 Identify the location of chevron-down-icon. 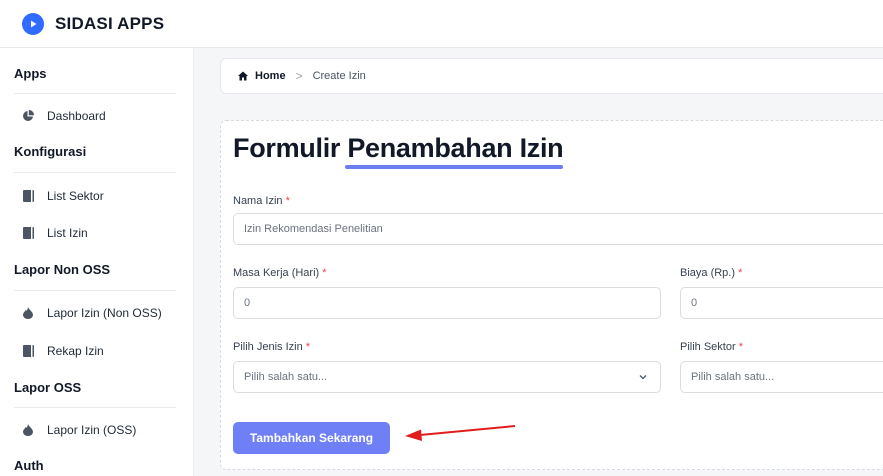
(643, 378).